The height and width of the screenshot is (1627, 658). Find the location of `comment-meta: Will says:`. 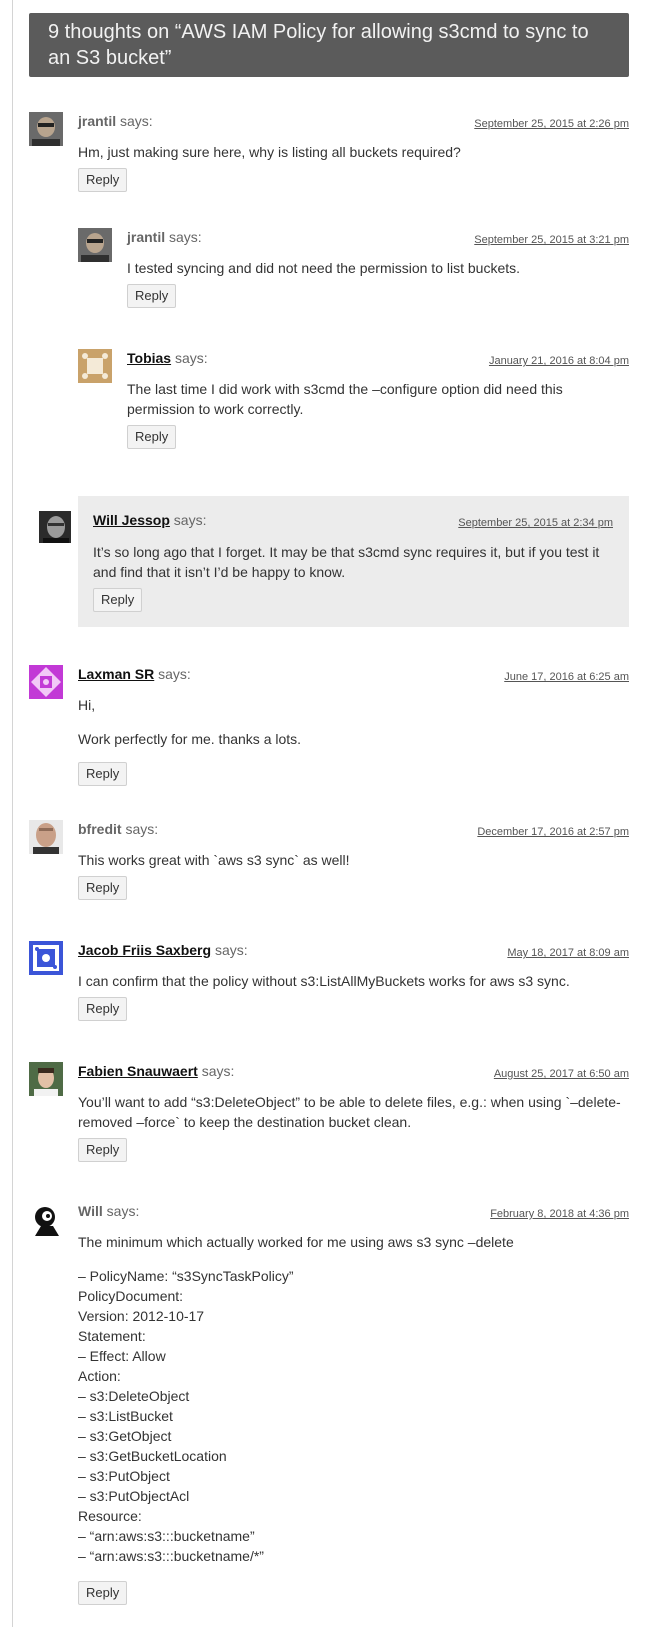

comment-meta: Will says: is located at coordinates (108, 1211).